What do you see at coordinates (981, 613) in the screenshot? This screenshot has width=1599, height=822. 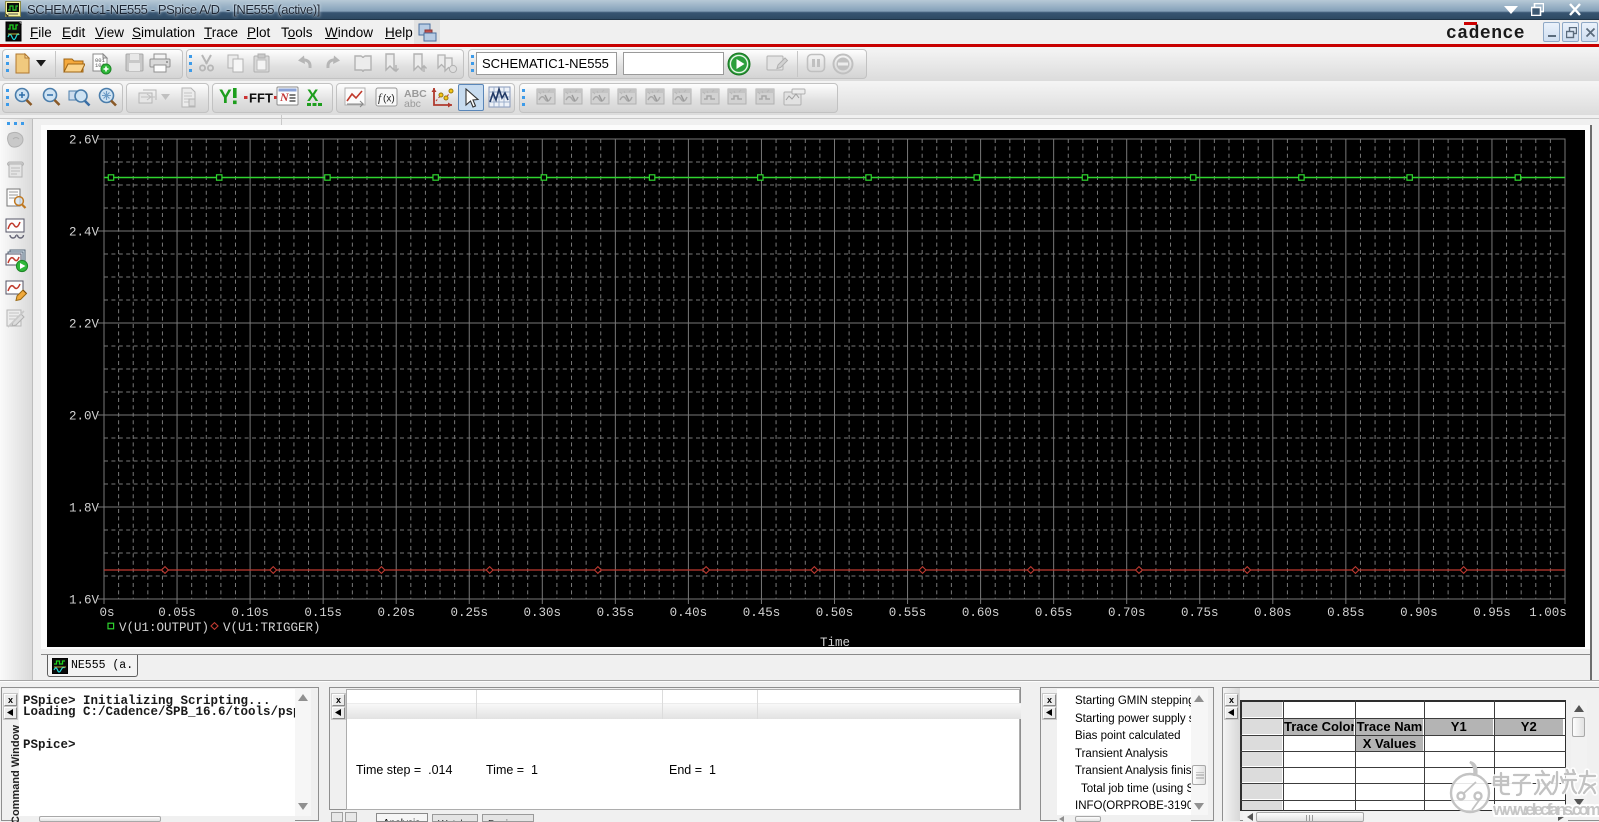 I see `svg-text: 0.60s` at bounding box center [981, 613].